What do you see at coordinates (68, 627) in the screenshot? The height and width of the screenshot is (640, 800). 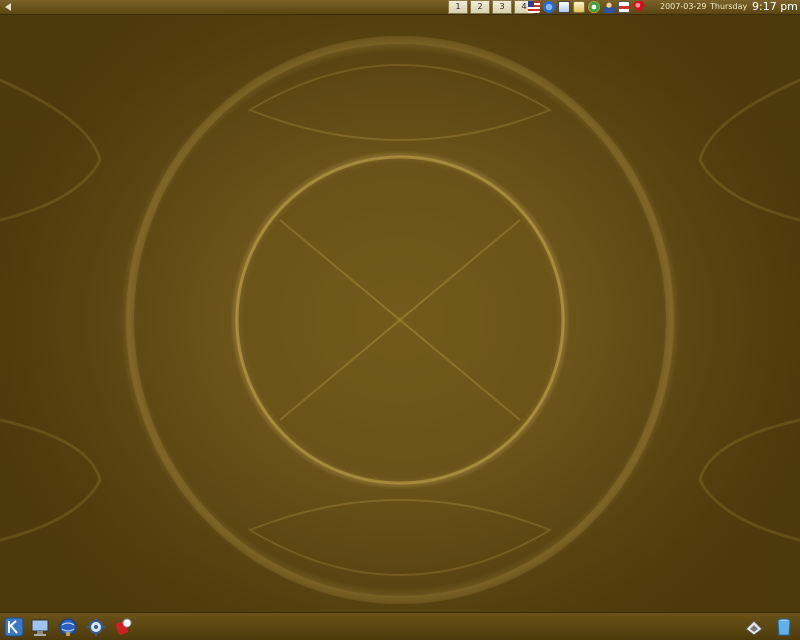 I see `browser-icon` at bounding box center [68, 627].